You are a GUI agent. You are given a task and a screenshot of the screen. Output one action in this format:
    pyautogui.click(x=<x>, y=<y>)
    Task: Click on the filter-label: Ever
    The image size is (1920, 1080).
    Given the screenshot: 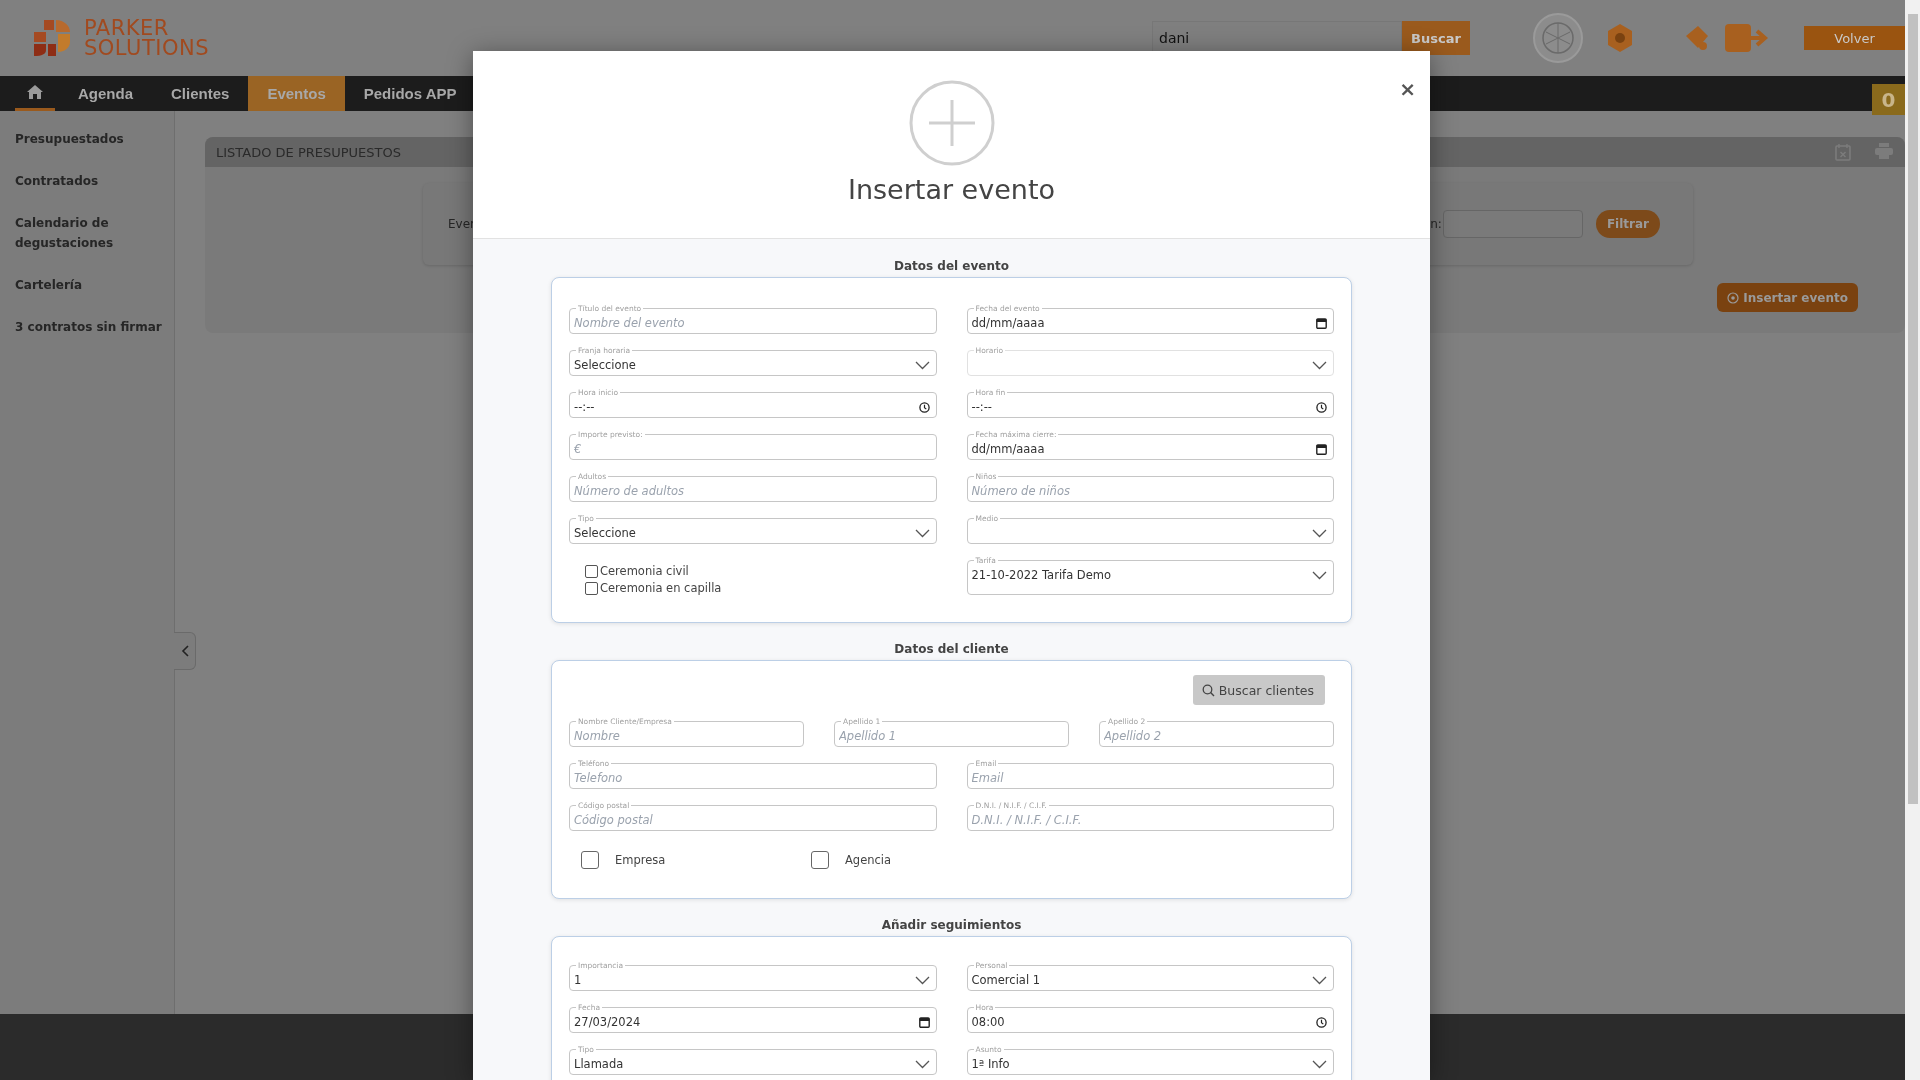 What is the action you would take?
    pyautogui.click(x=461, y=224)
    